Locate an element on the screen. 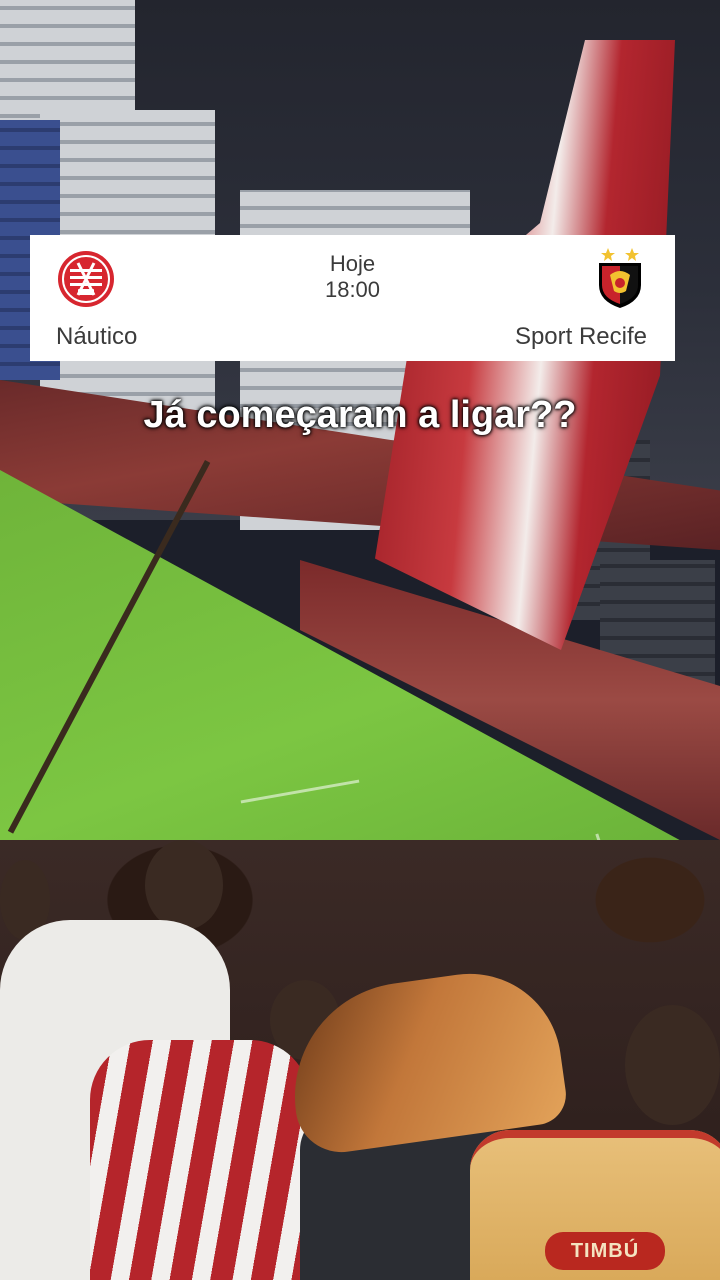 This screenshot has width=720, height=1280. video-caption: Já começaram a ligar?? is located at coordinates (360, 415).